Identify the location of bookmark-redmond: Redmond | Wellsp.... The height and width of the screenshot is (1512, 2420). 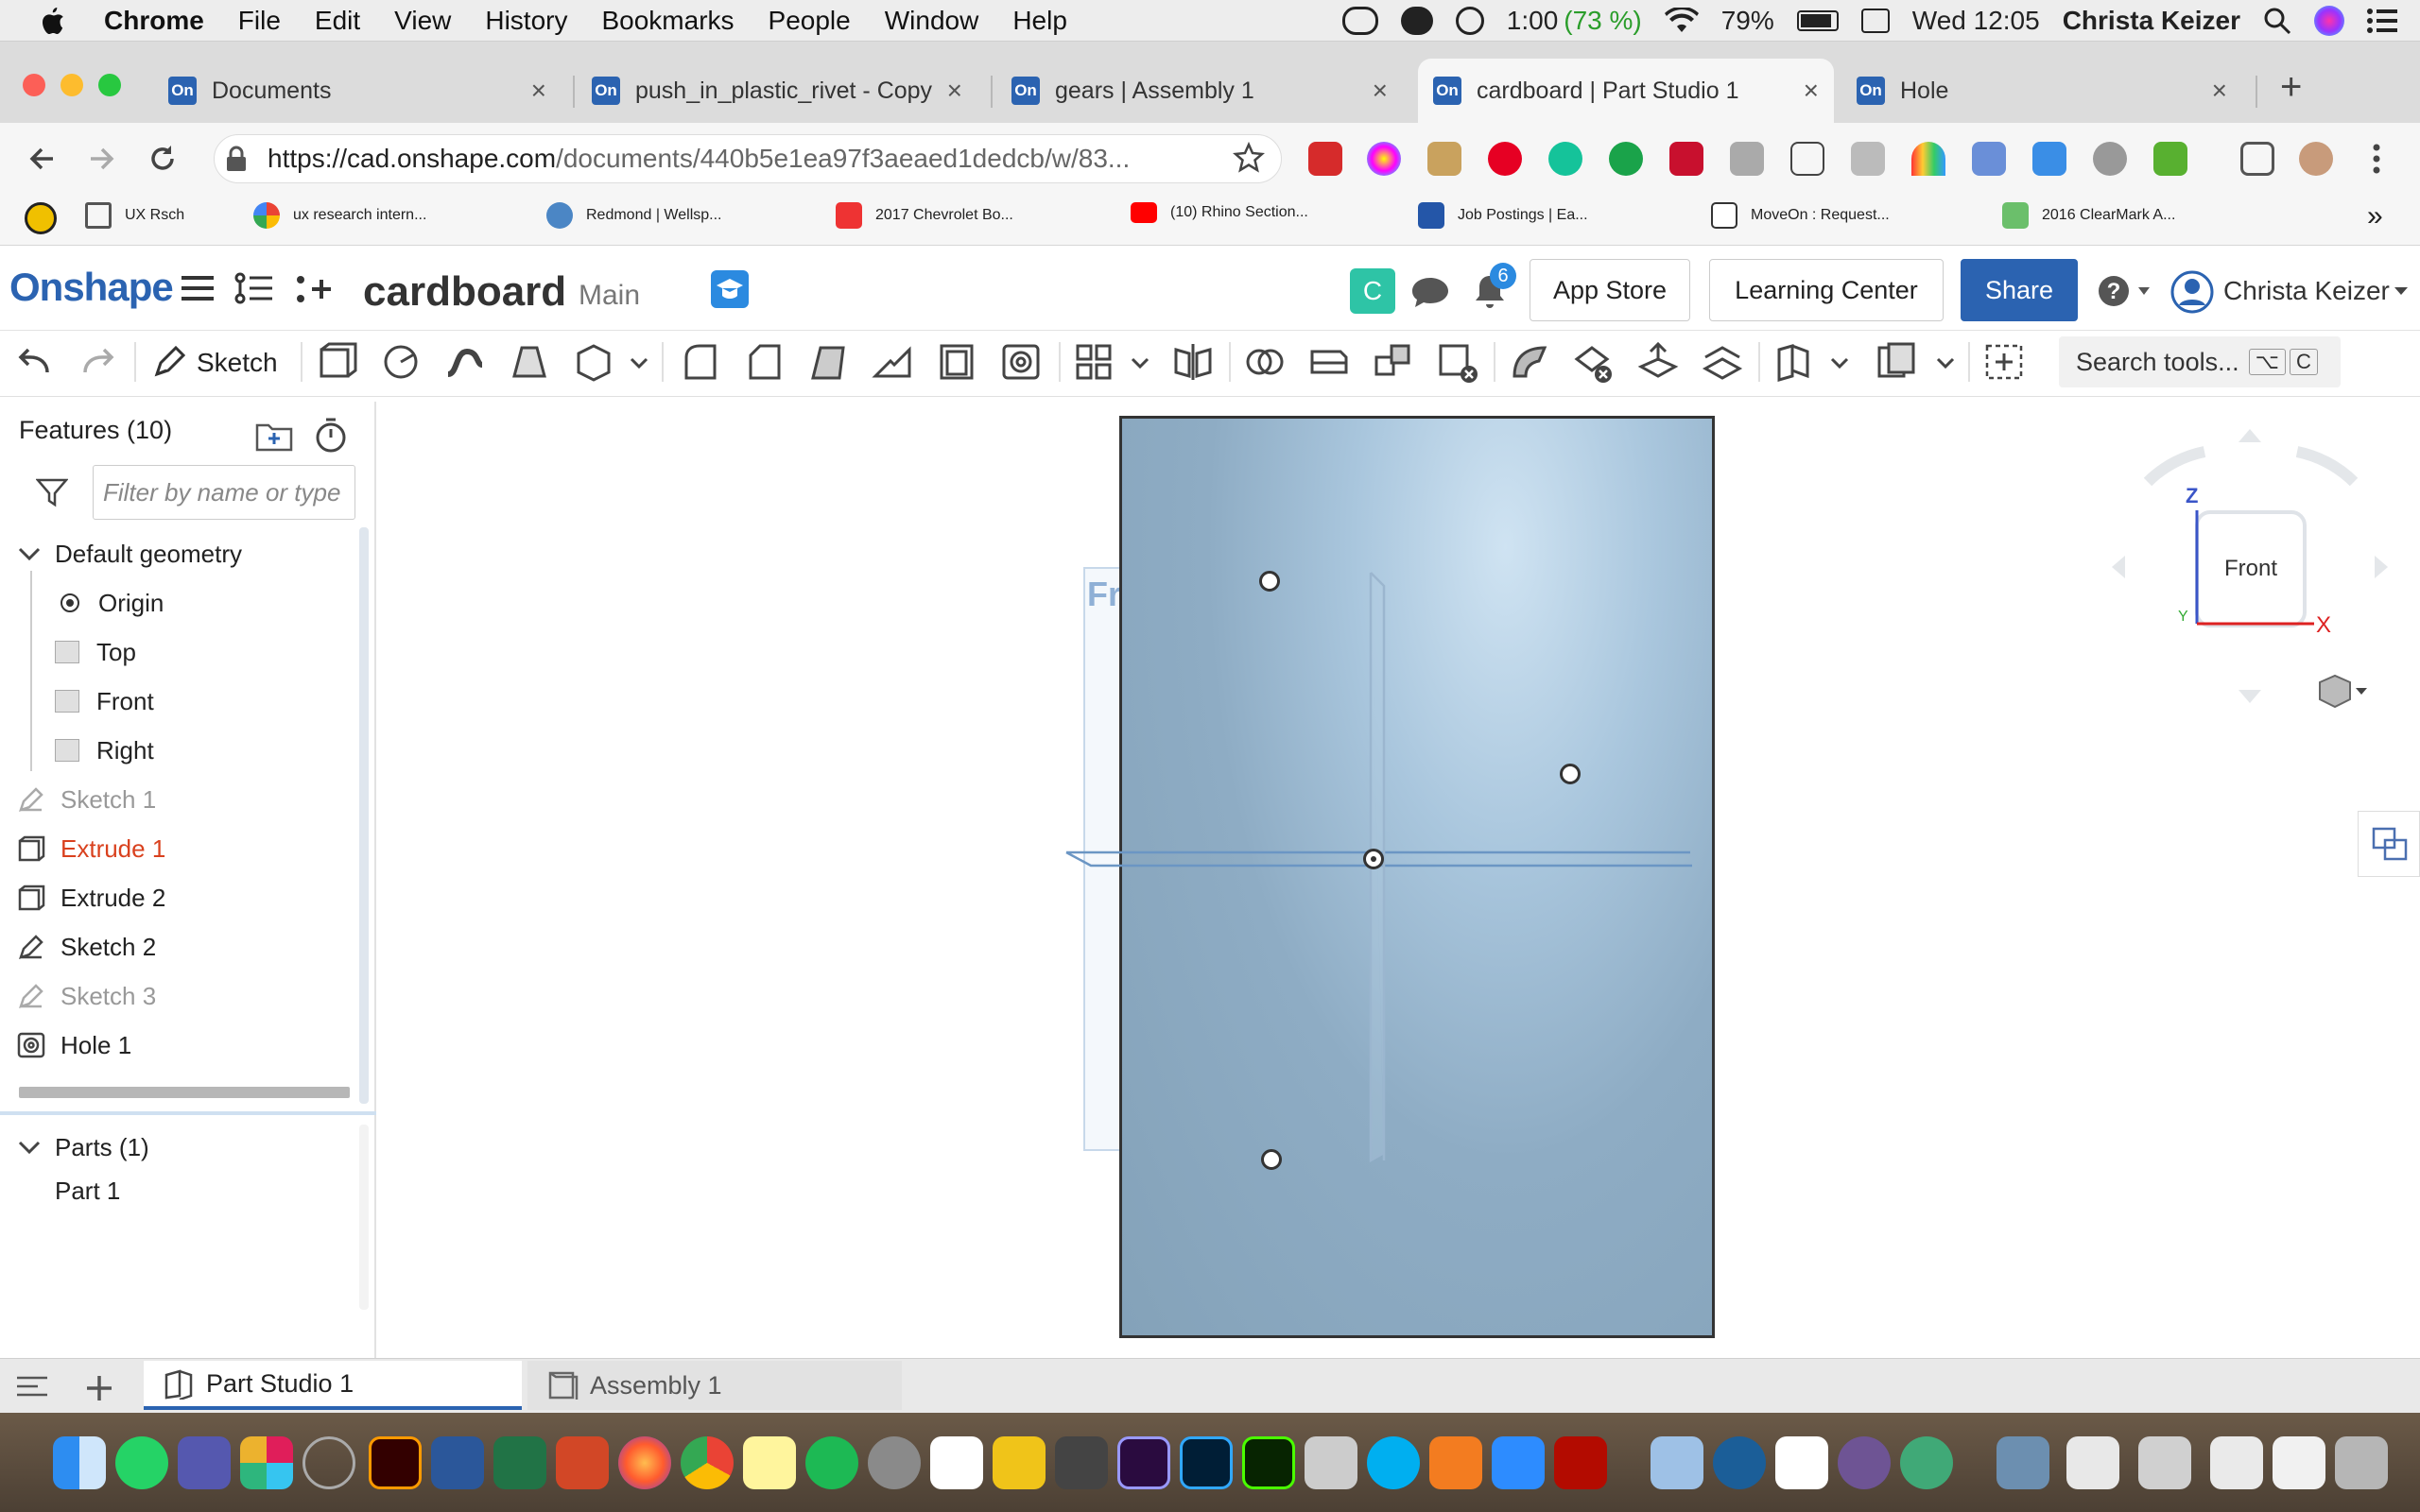
(633, 215).